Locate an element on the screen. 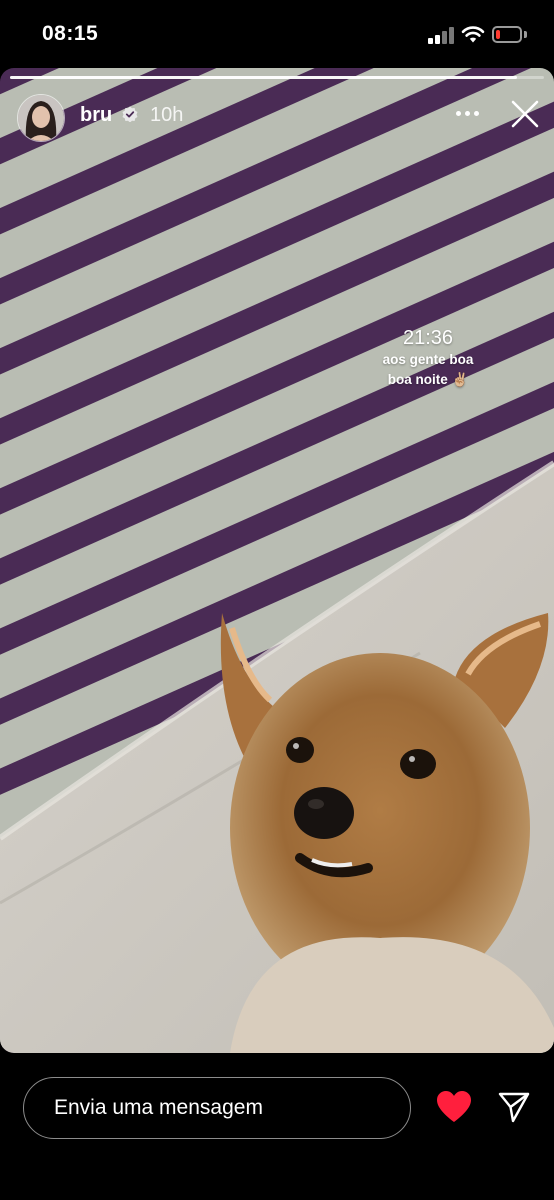  caption-line-1: aos gente boa is located at coordinates (428, 359).